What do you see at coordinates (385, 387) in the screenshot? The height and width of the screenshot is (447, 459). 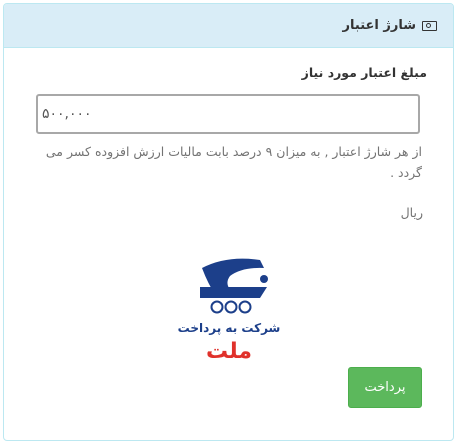 I see `pay-button: پرداخت` at bounding box center [385, 387].